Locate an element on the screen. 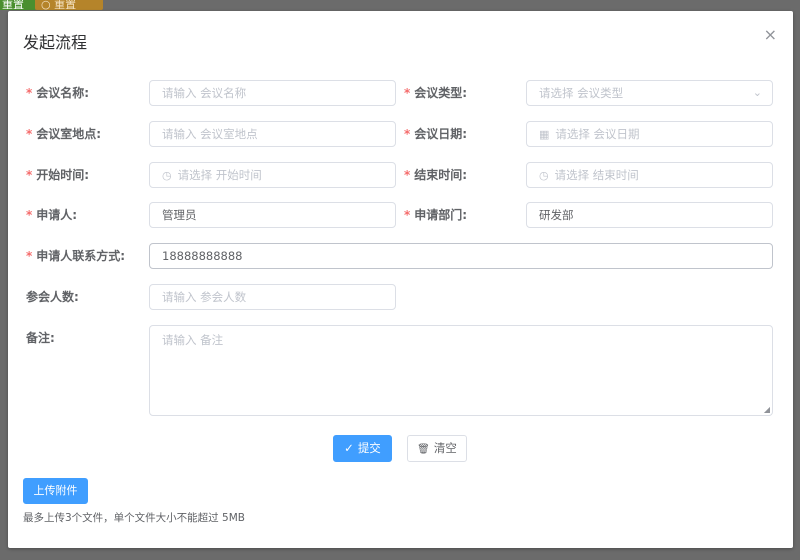 This screenshot has height=560, width=800. meeting-type-select: 请选择 会议类型 ⌄ is located at coordinates (649, 93).